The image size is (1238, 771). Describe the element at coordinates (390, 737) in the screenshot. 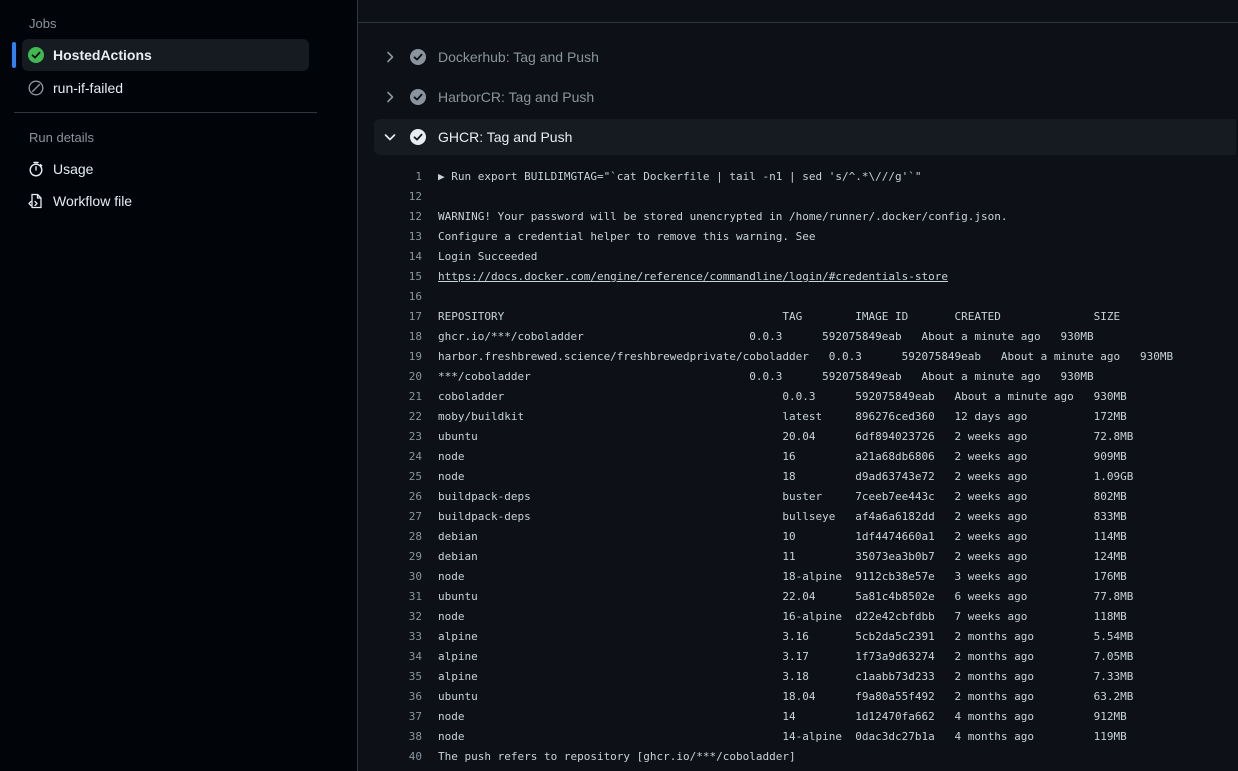

I see `log-line-number: 38` at that location.